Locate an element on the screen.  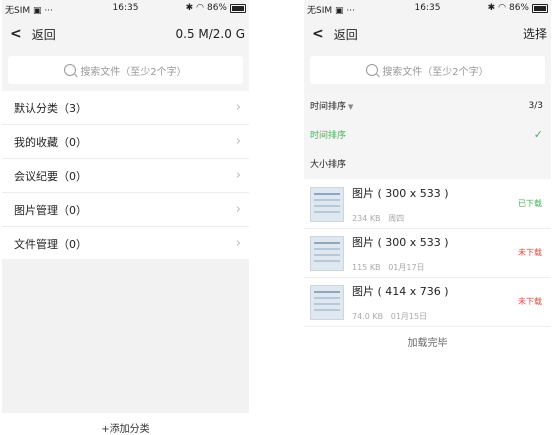
sort-option-time: 时间排序 ✓ is located at coordinates (427, 134).